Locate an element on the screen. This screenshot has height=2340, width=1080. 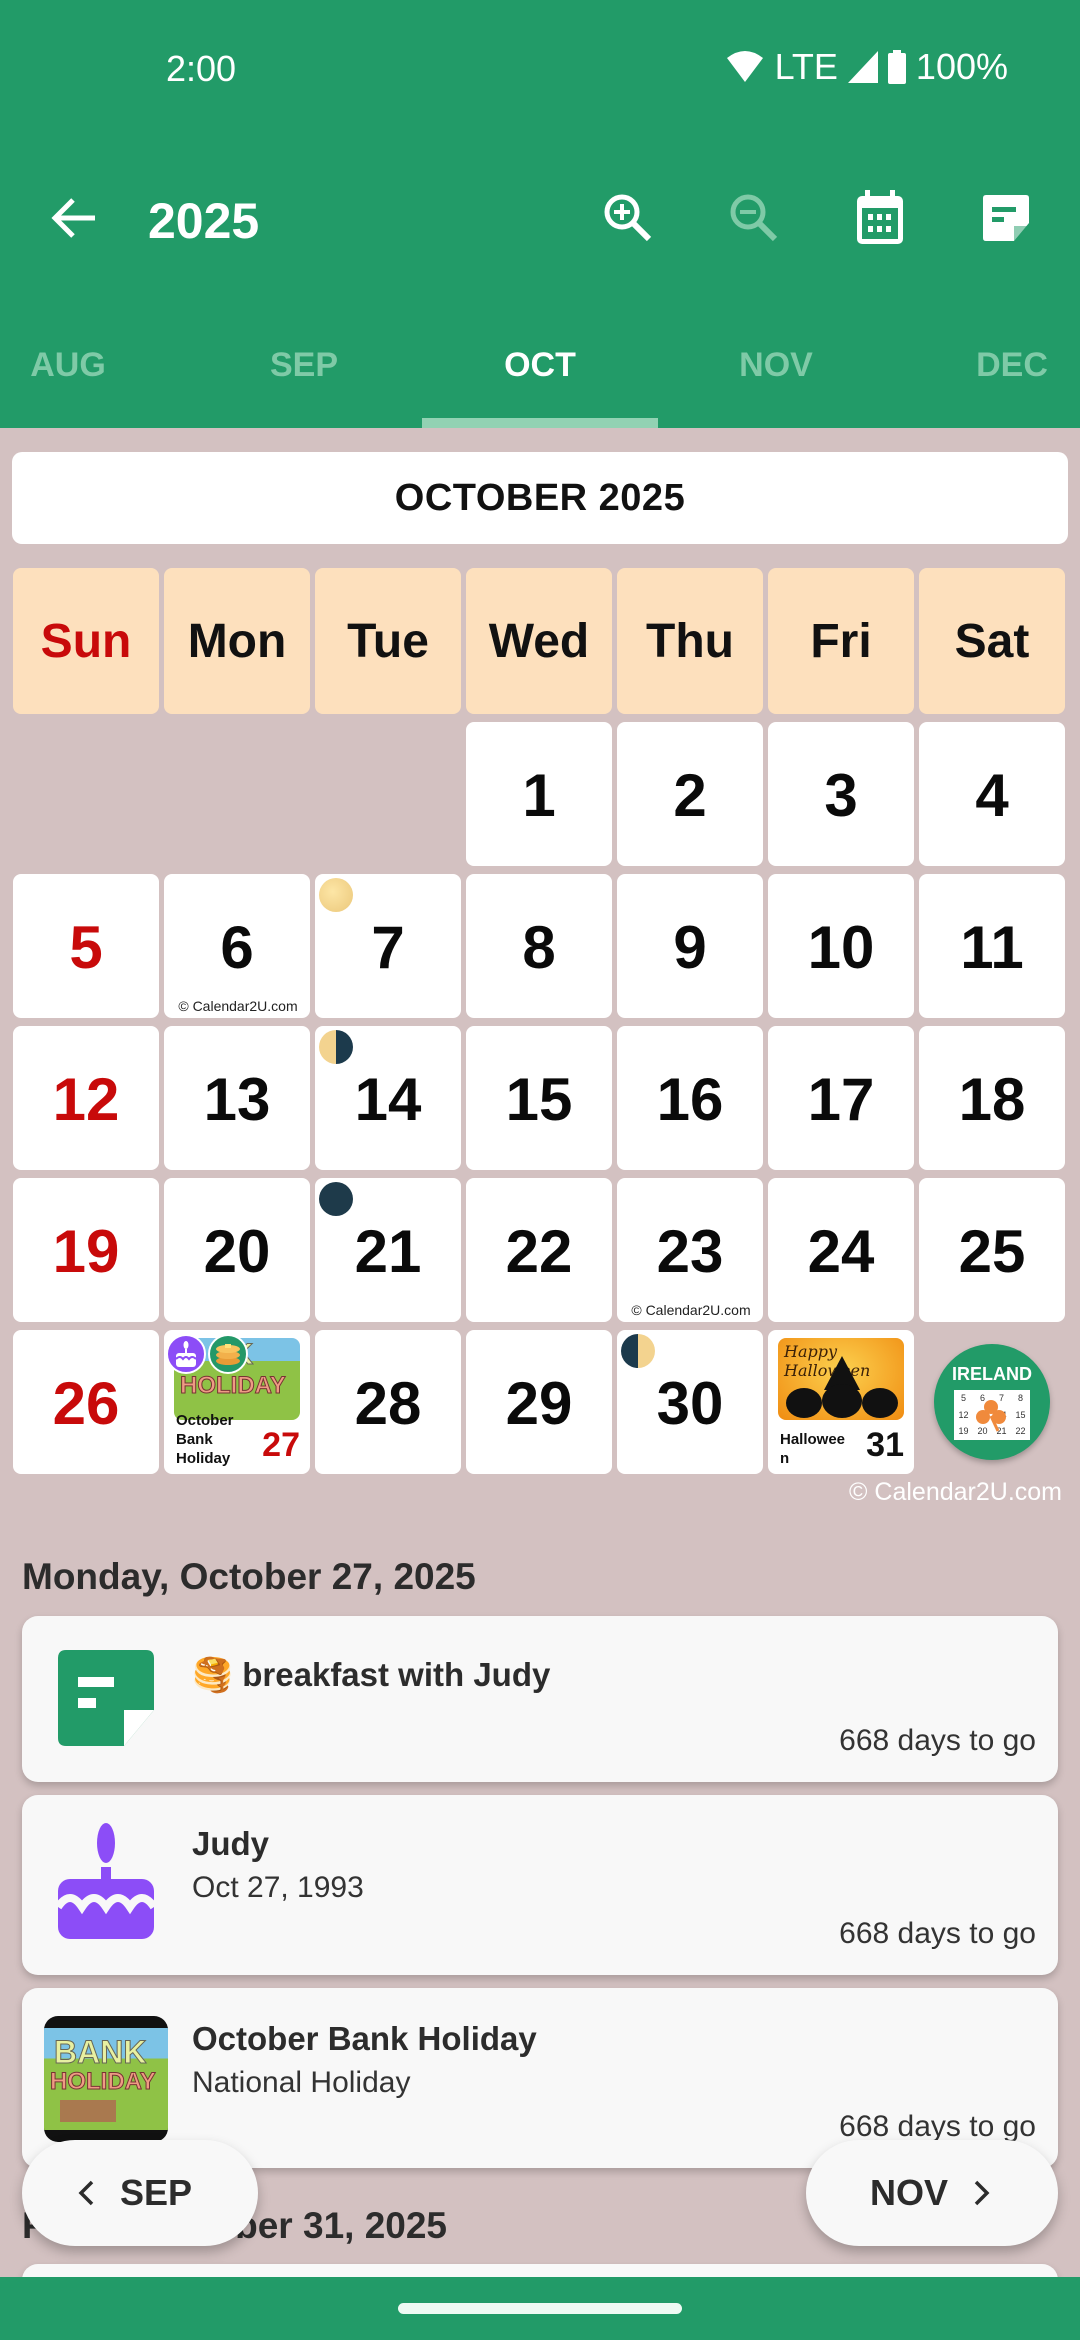
day-cell-30: 30 is located at coordinates (690, 1402).